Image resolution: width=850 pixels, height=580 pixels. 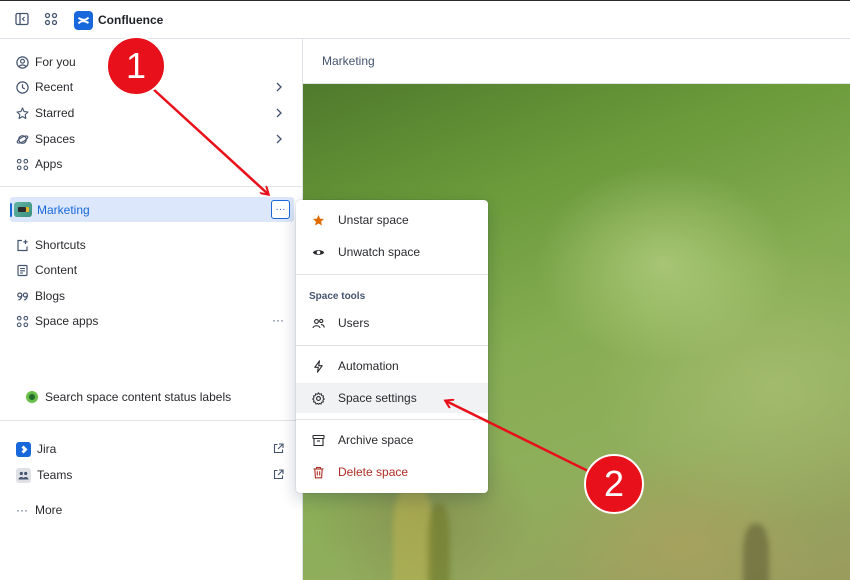 I want to click on shortcut-icon, so click(x=22, y=245).